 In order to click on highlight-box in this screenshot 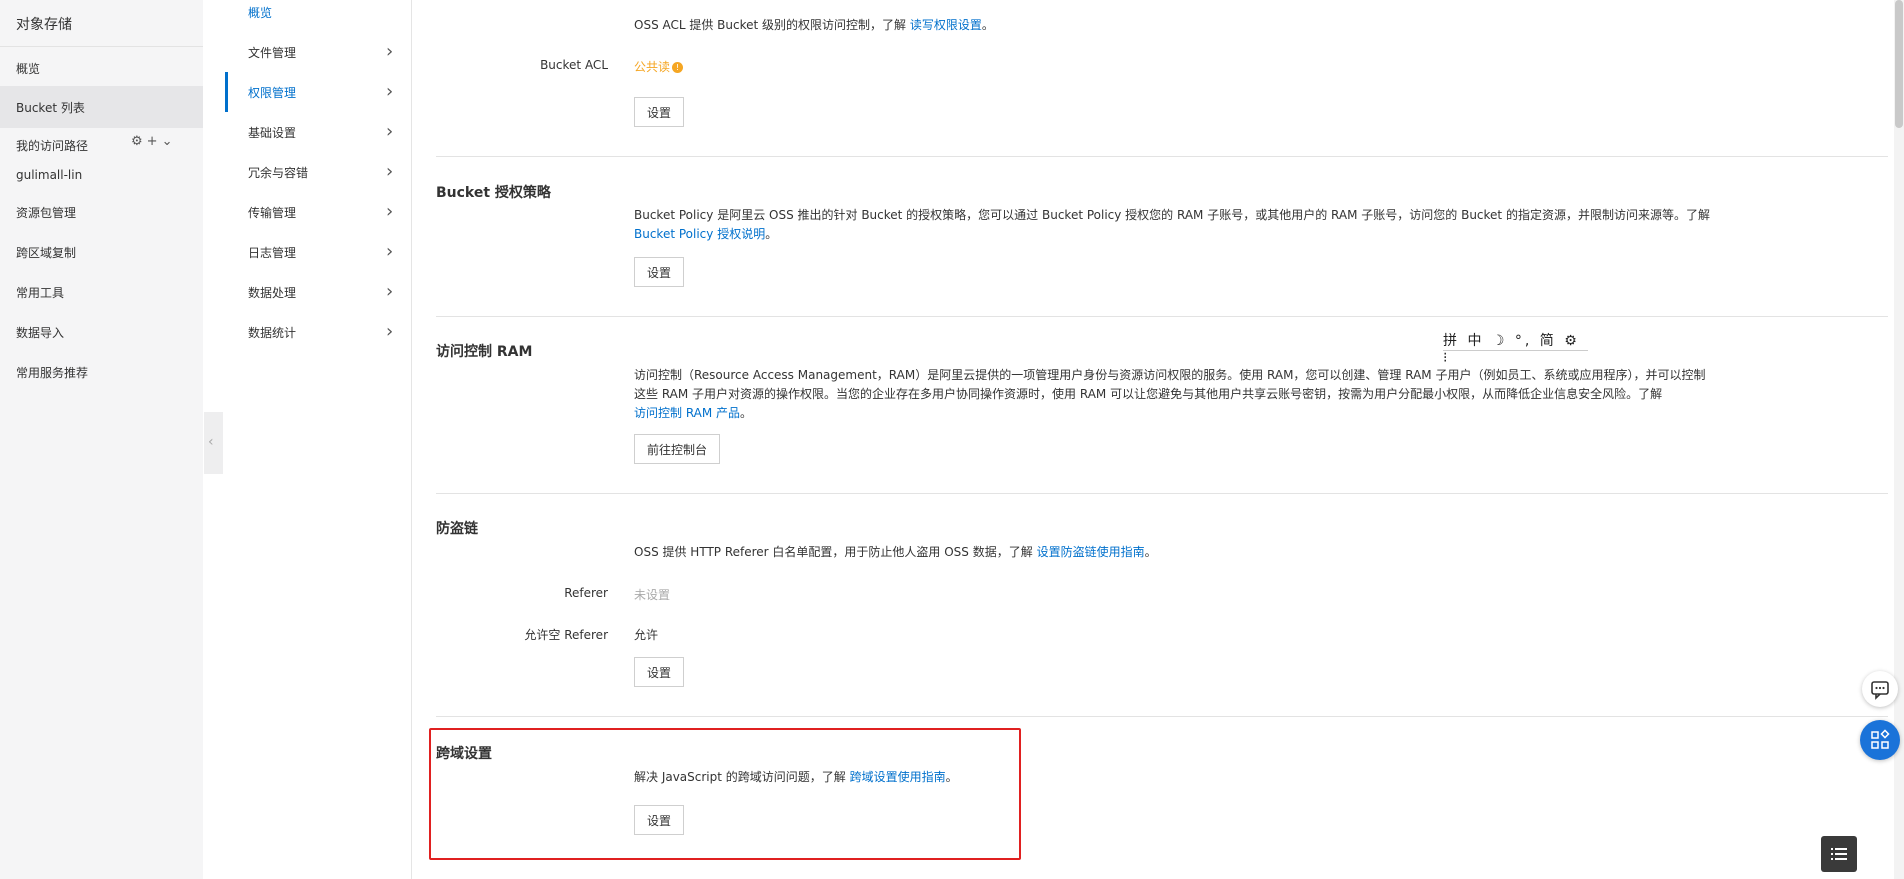, I will do `click(725, 794)`.